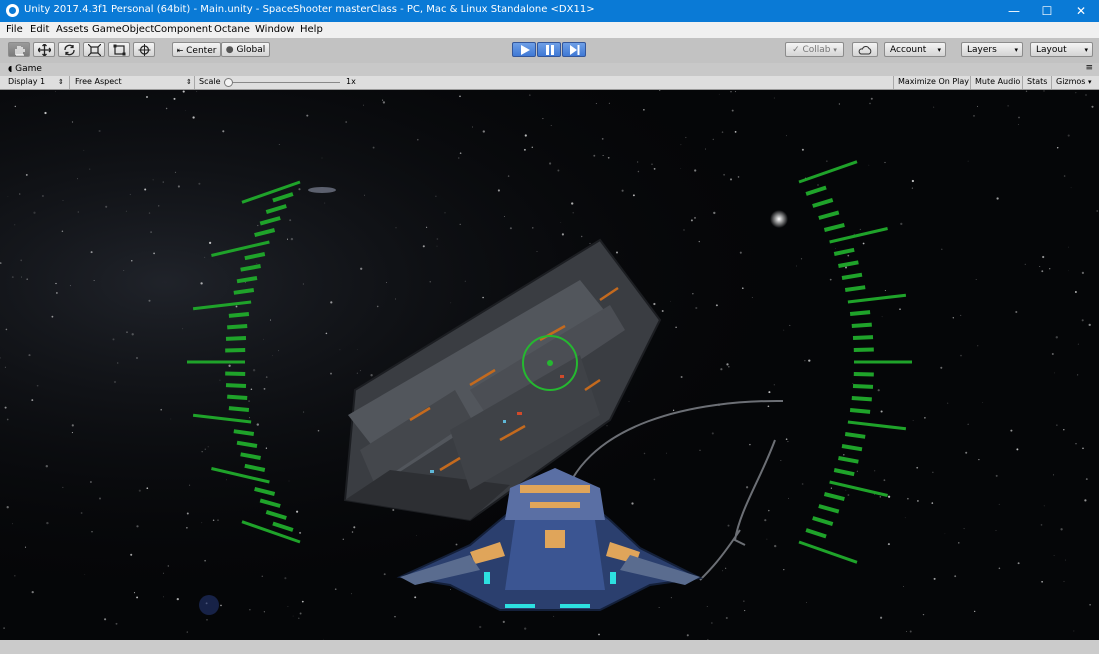 This screenshot has height=654, width=1099. What do you see at coordinates (196, 49) in the screenshot?
I see `pivot-center-button: ⇤ Center` at bounding box center [196, 49].